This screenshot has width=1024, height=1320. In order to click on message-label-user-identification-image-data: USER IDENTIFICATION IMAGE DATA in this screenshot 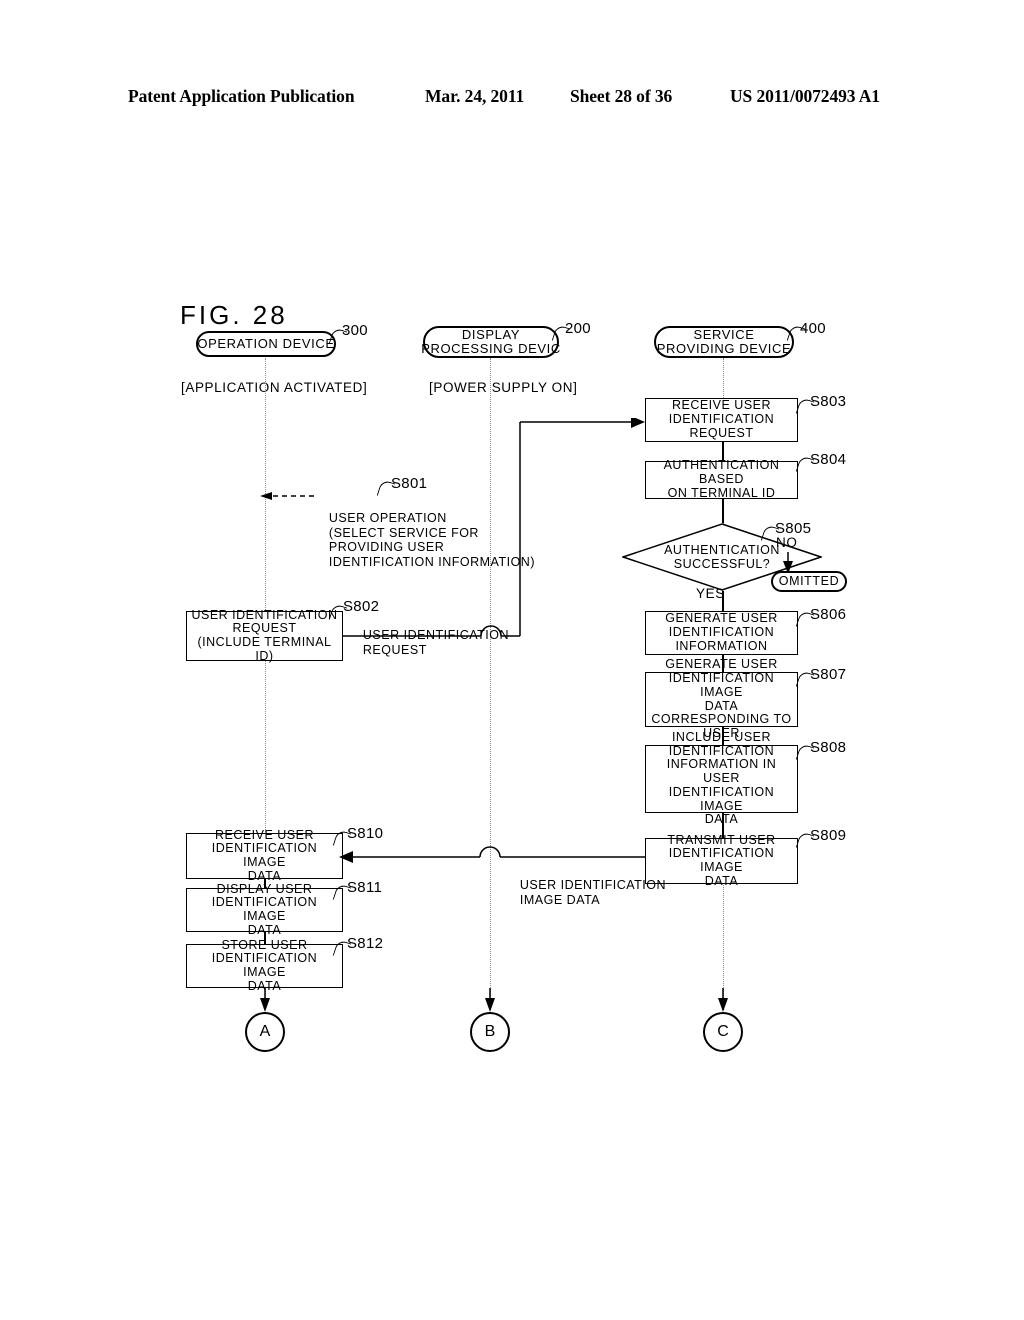, I will do `click(585, 893)`.